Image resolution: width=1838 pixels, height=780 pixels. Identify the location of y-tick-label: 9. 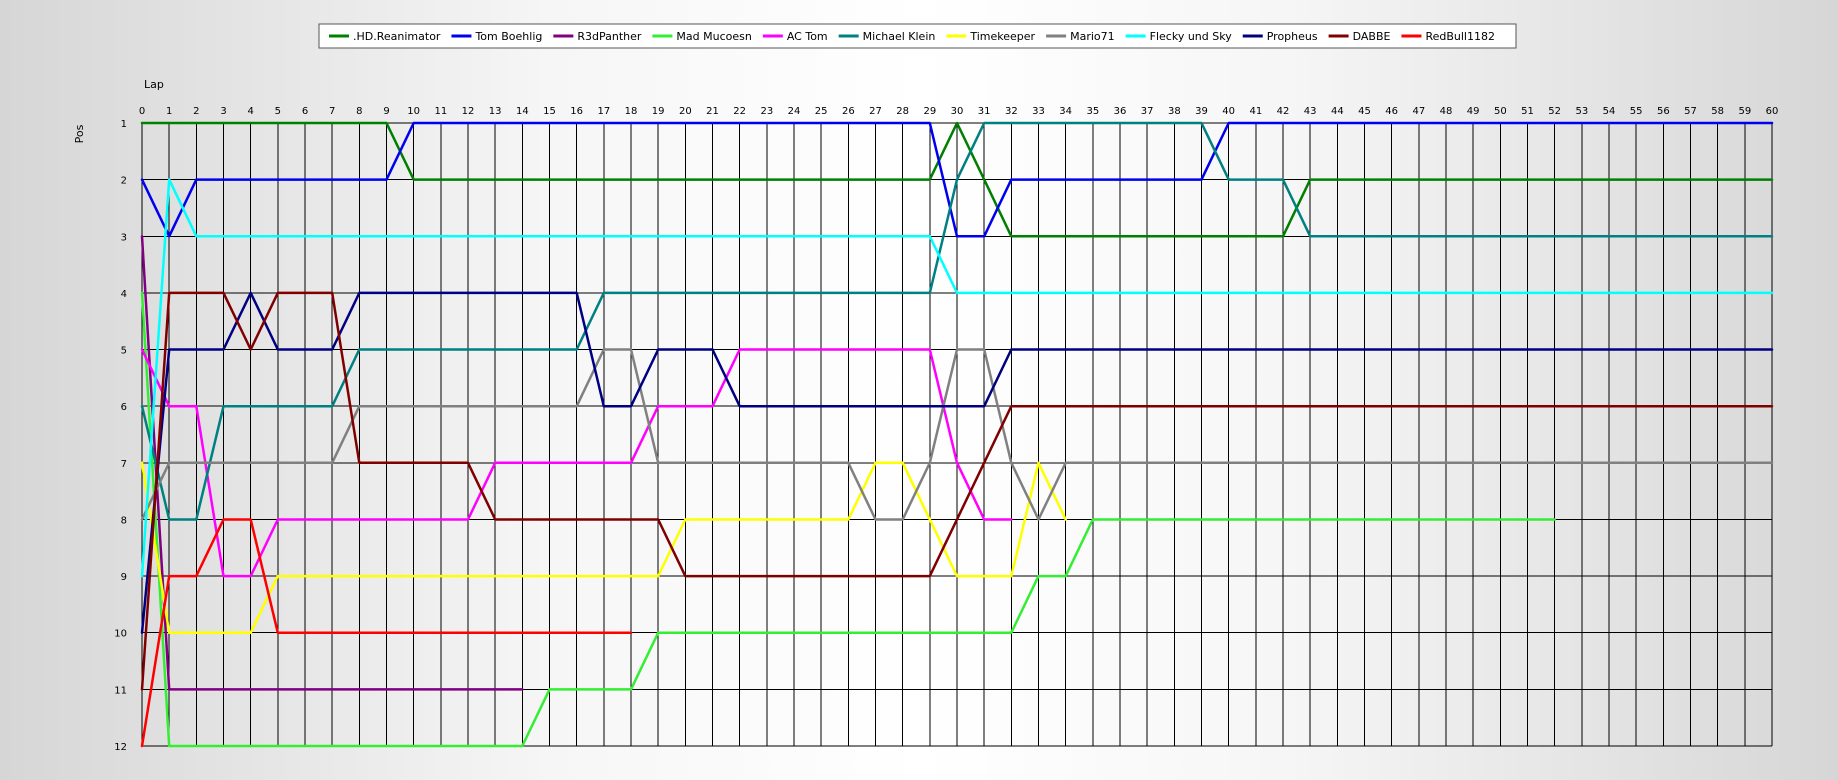
(124, 577).